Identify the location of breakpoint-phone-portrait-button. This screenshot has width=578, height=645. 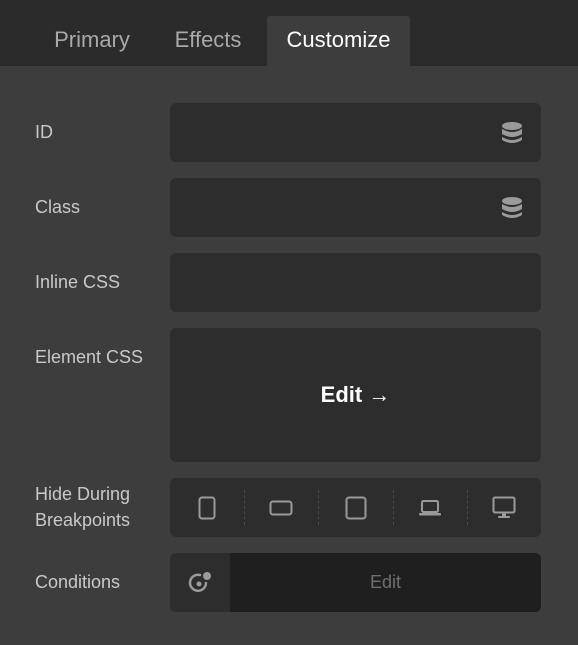
(207, 507).